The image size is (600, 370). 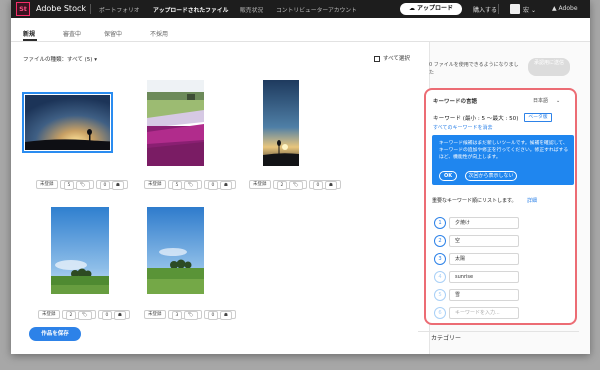 What do you see at coordinates (377, 58) in the screenshot?
I see `select-all-checkbox` at bounding box center [377, 58].